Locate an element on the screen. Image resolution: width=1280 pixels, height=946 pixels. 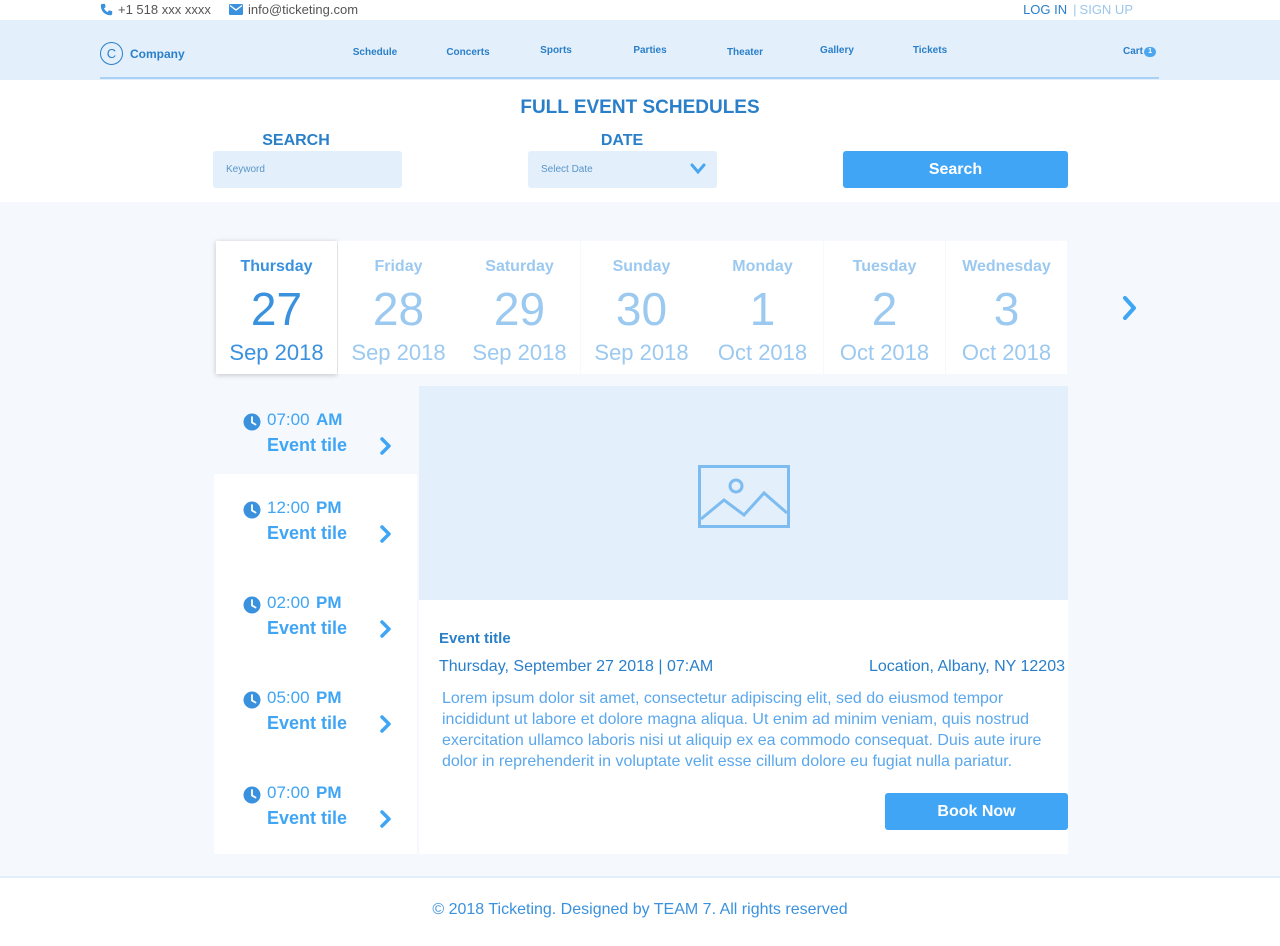
footer-divider is located at coordinates (640, 877).